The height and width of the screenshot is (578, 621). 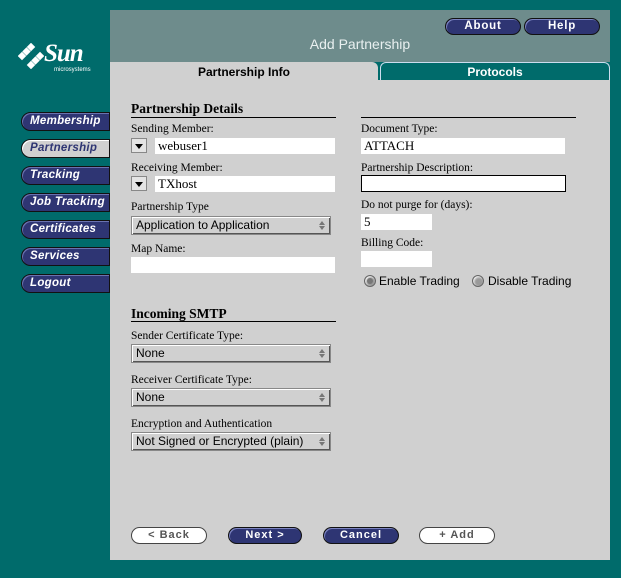 What do you see at coordinates (187, 108) in the screenshot?
I see `section-heading-details: Partnership Details` at bounding box center [187, 108].